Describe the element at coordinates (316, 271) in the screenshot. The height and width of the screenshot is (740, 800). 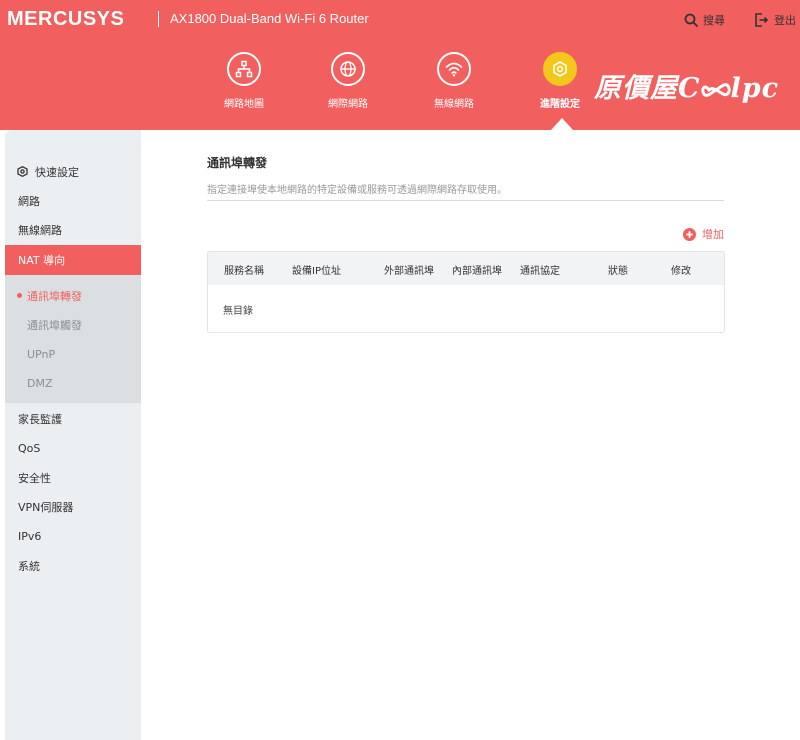
I see `column-header: 設備IP位址` at that location.